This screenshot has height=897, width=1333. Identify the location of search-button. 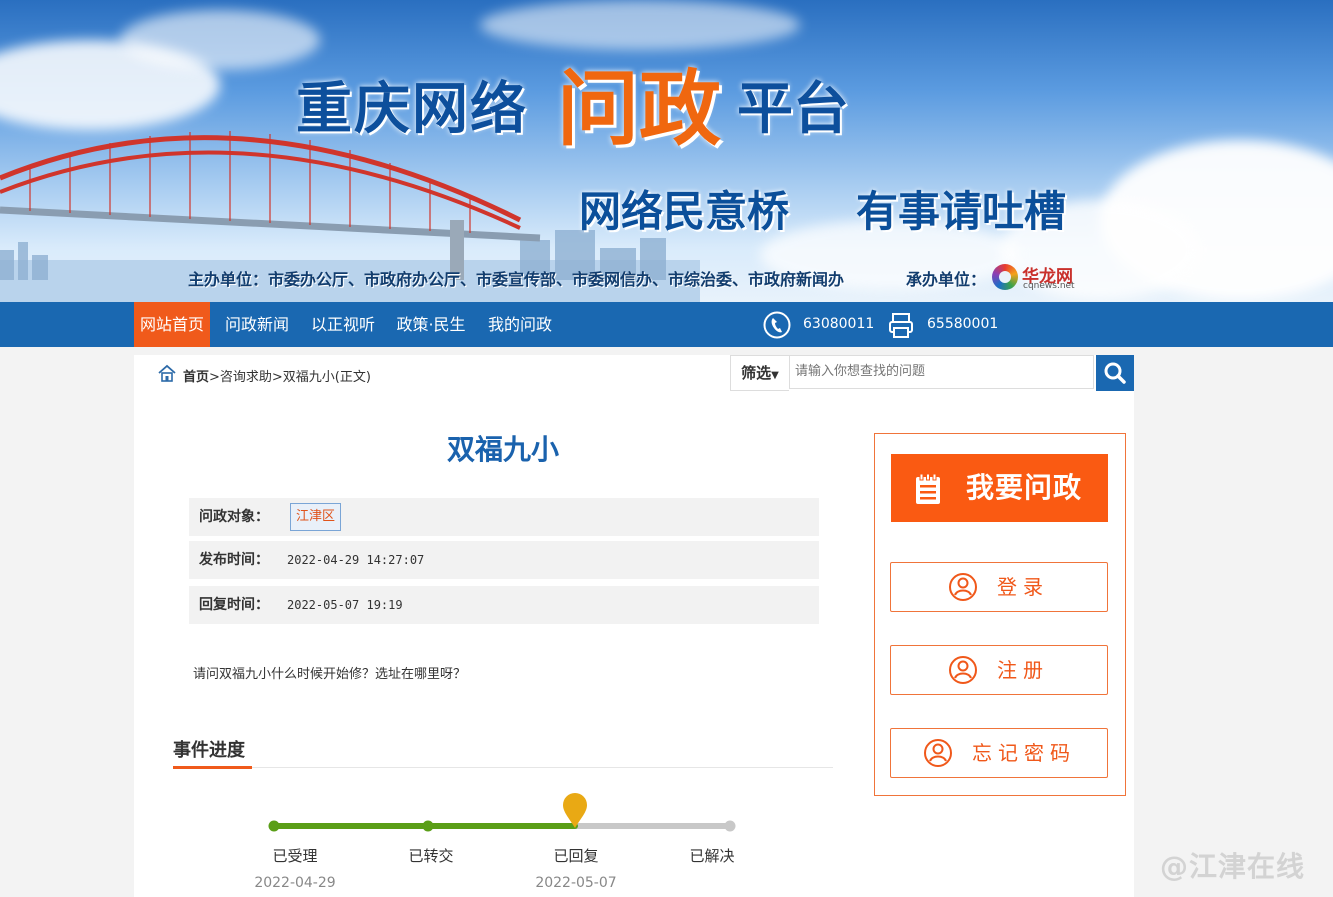
(1115, 373).